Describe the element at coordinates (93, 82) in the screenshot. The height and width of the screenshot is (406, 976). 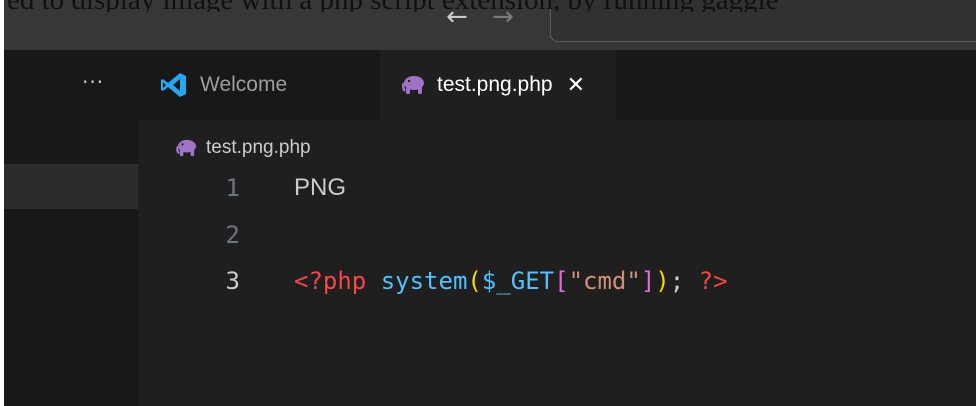
I see `more-actions-icon: ···` at that location.